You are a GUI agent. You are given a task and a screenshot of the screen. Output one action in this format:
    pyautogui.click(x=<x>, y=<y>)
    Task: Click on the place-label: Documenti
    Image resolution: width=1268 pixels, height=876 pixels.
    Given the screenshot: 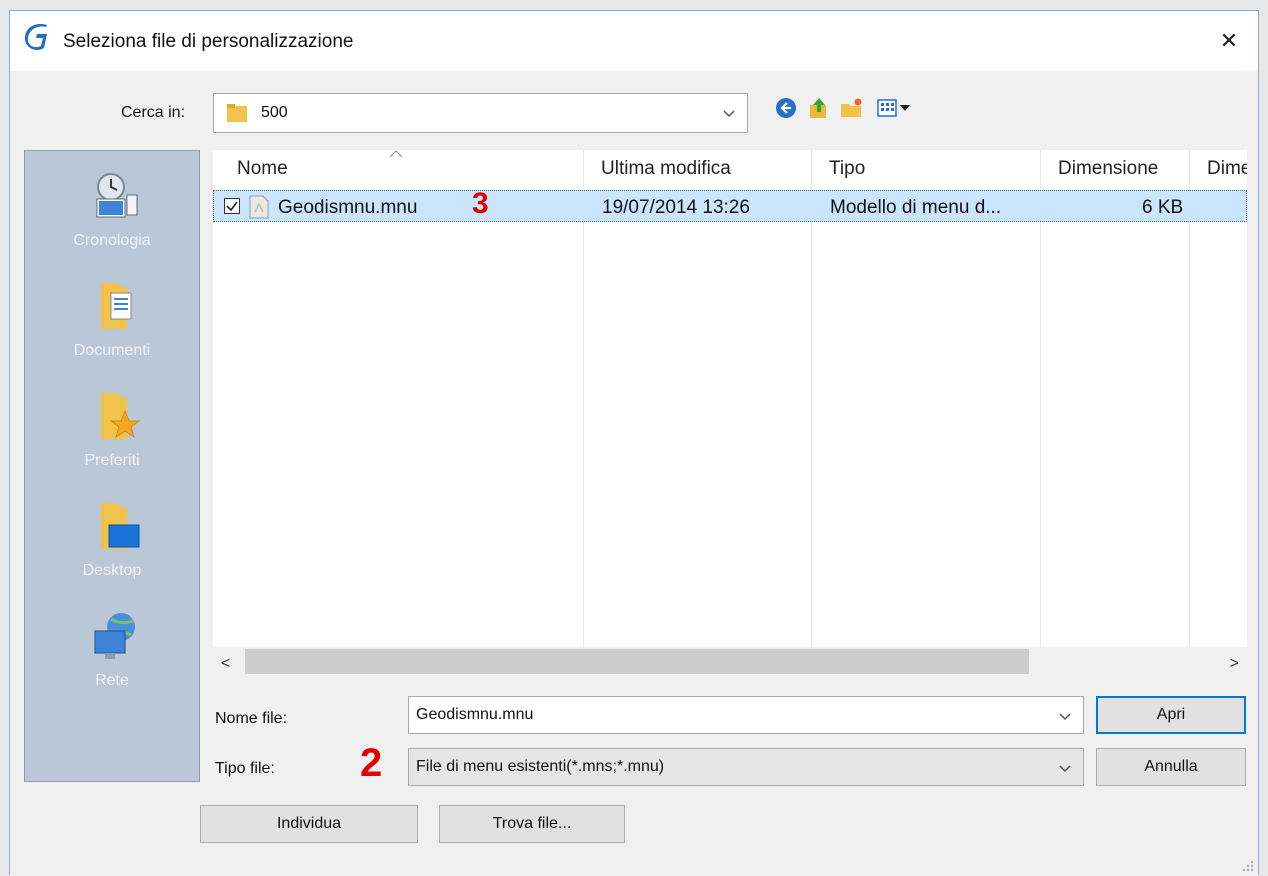 What is the action you would take?
    pyautogui.click(x=112, y=350)
    